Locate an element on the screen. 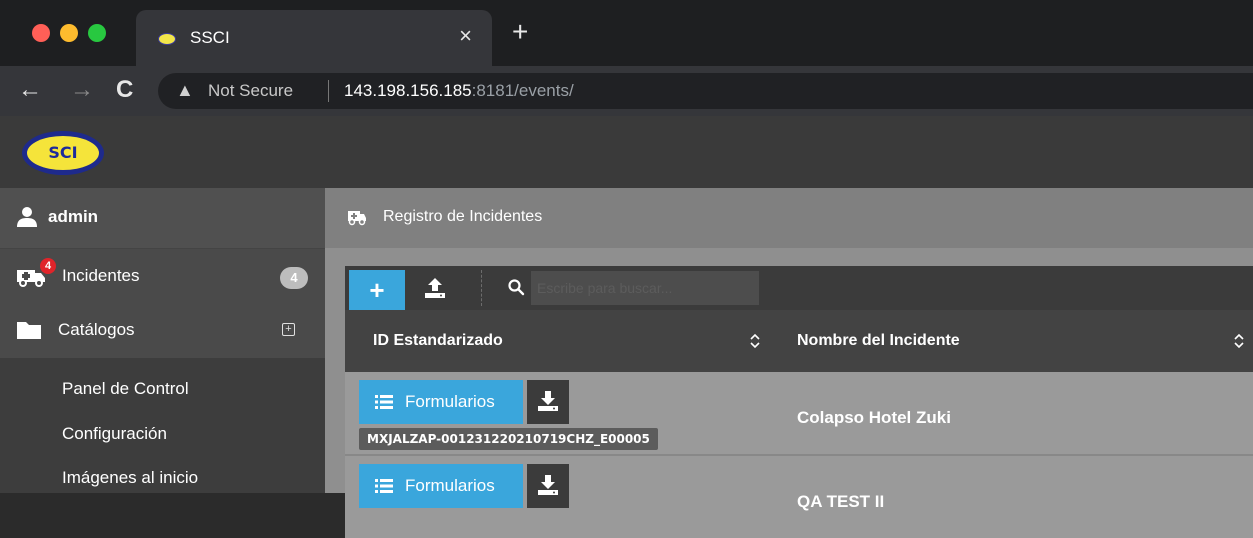  standard-id-badge: MXJALZAP-001231220210719CHZ_E00005 is located at coordinates (508, 439).